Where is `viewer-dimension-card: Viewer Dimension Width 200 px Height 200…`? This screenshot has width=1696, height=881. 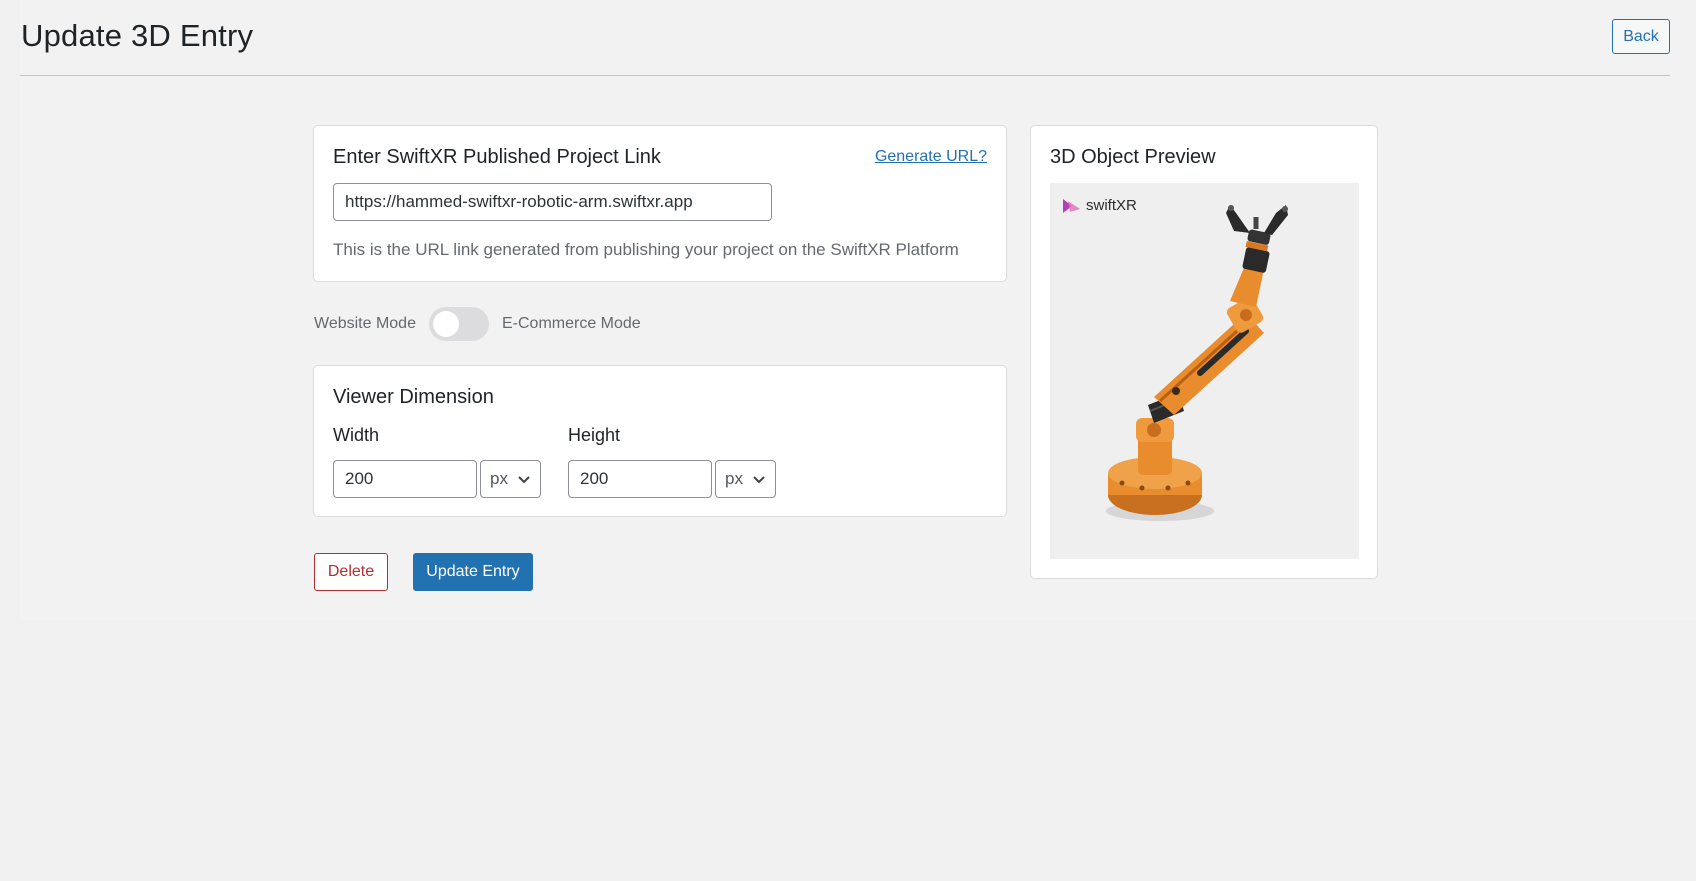
viewer-dimension-card: Viewer Dimension Width 200 px Height 200… is located at coordinates (660, 441).